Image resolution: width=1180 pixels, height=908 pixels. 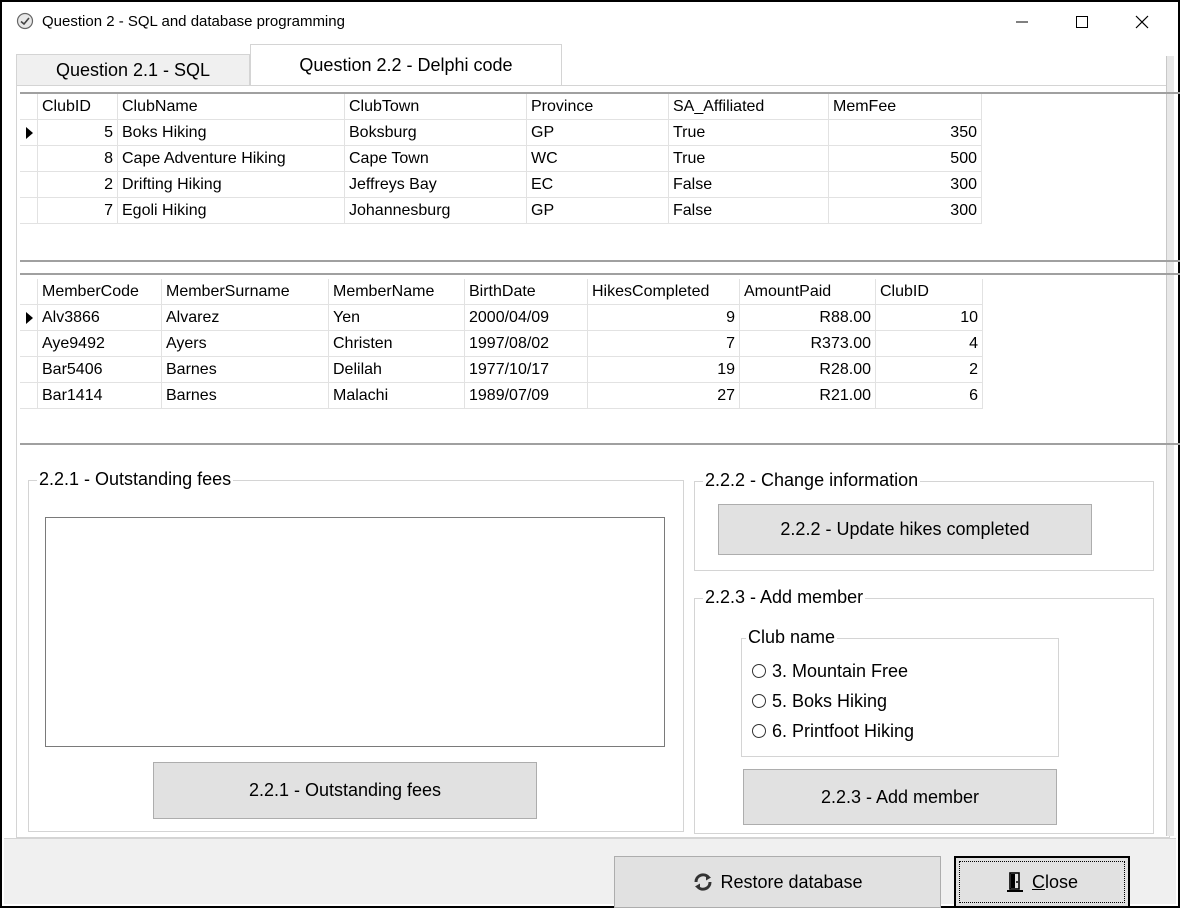 What do you see at coordinates (501, 211) in the screenshot?
I see `table-row: 7 Egoli Hiking Johannesburg GP False 300` at bounding box center [501, 211].